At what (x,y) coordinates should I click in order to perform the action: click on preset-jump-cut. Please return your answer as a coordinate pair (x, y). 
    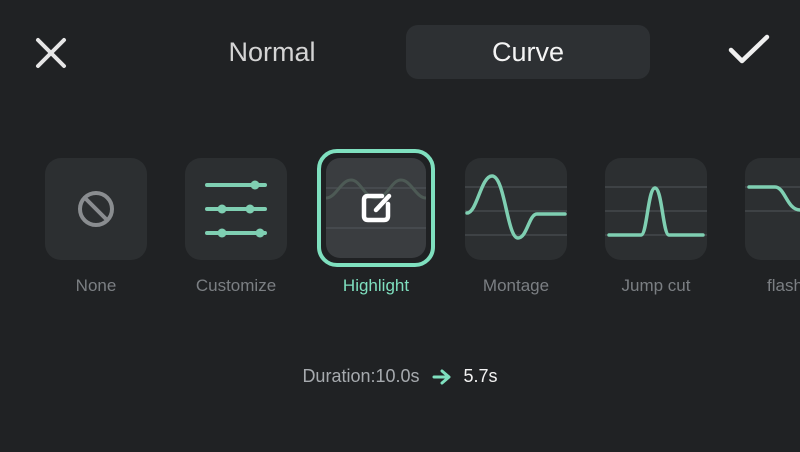
    Looking at the image, I should click on (656, 209).